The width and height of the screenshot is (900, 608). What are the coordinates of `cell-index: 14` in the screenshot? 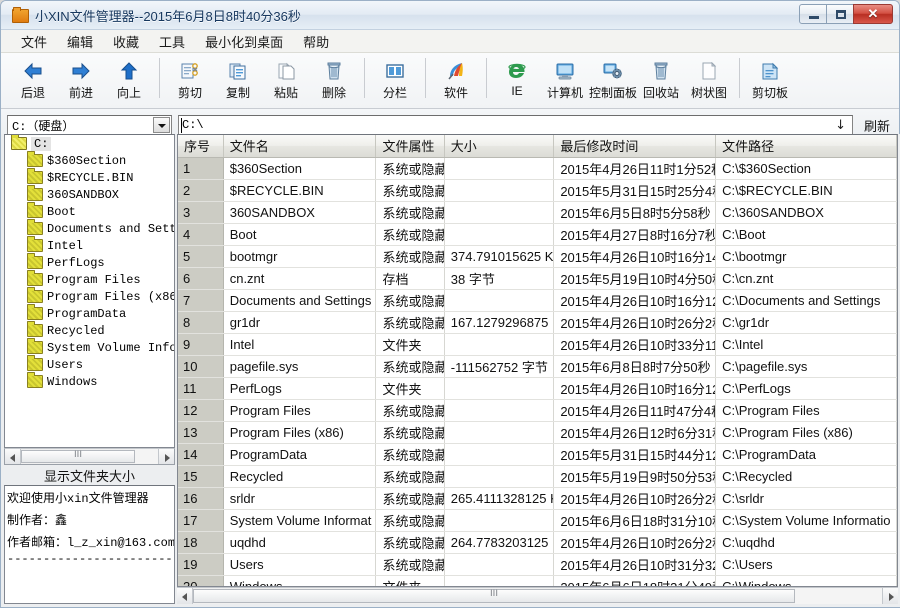 It's located at (201, 454).